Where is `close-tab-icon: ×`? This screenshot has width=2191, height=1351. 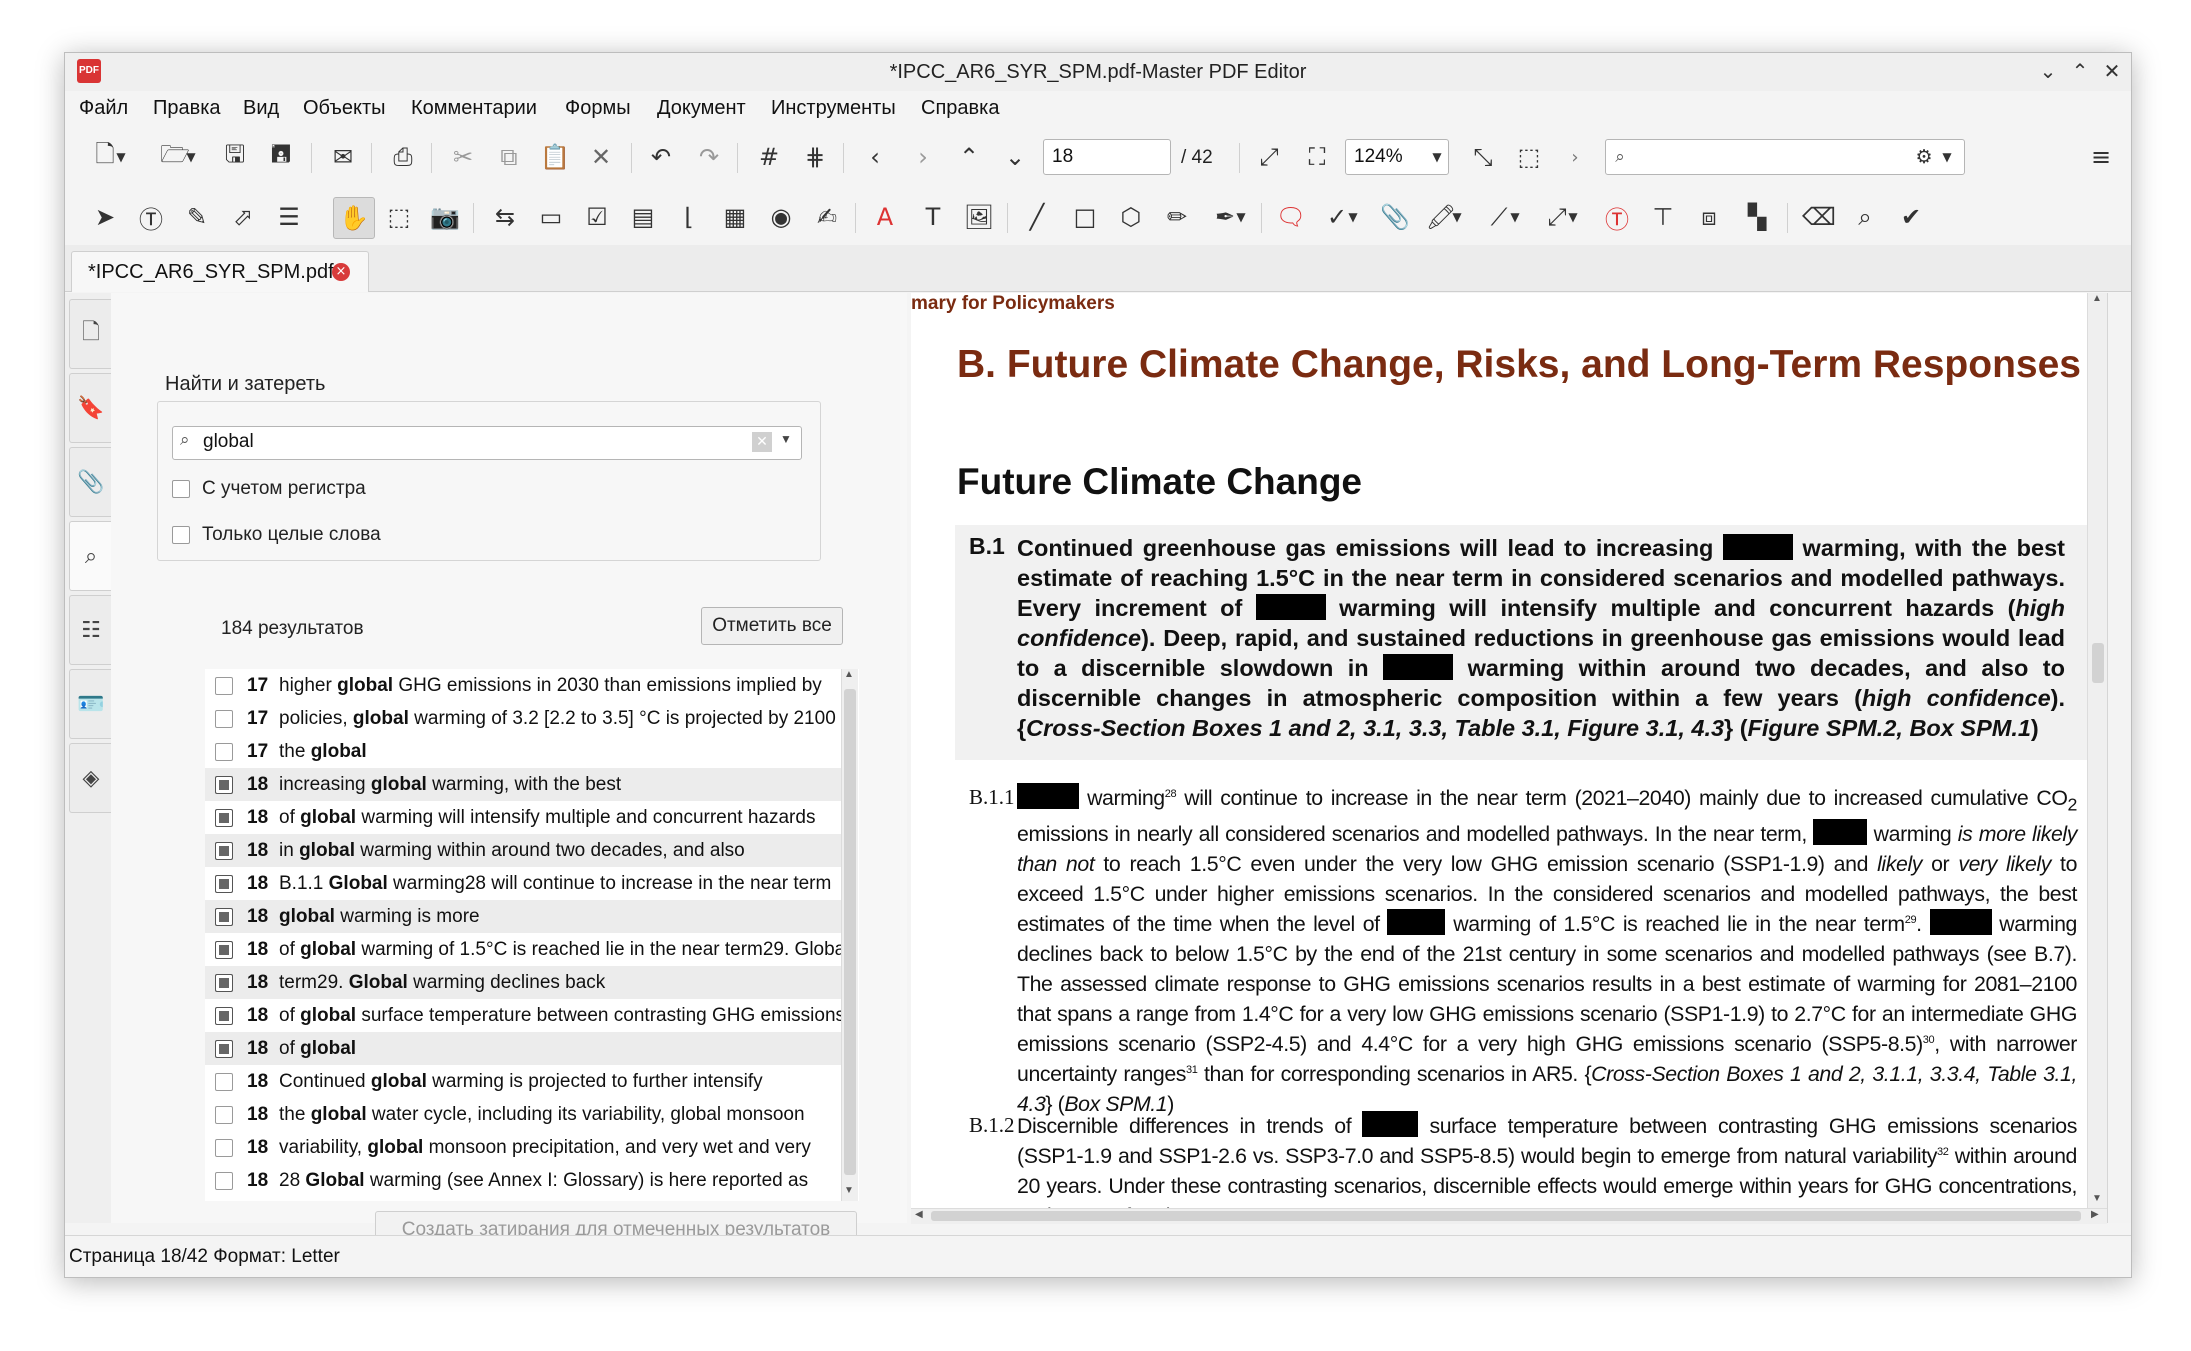 close-tab-icon: × is located at coordinates (341, 272).